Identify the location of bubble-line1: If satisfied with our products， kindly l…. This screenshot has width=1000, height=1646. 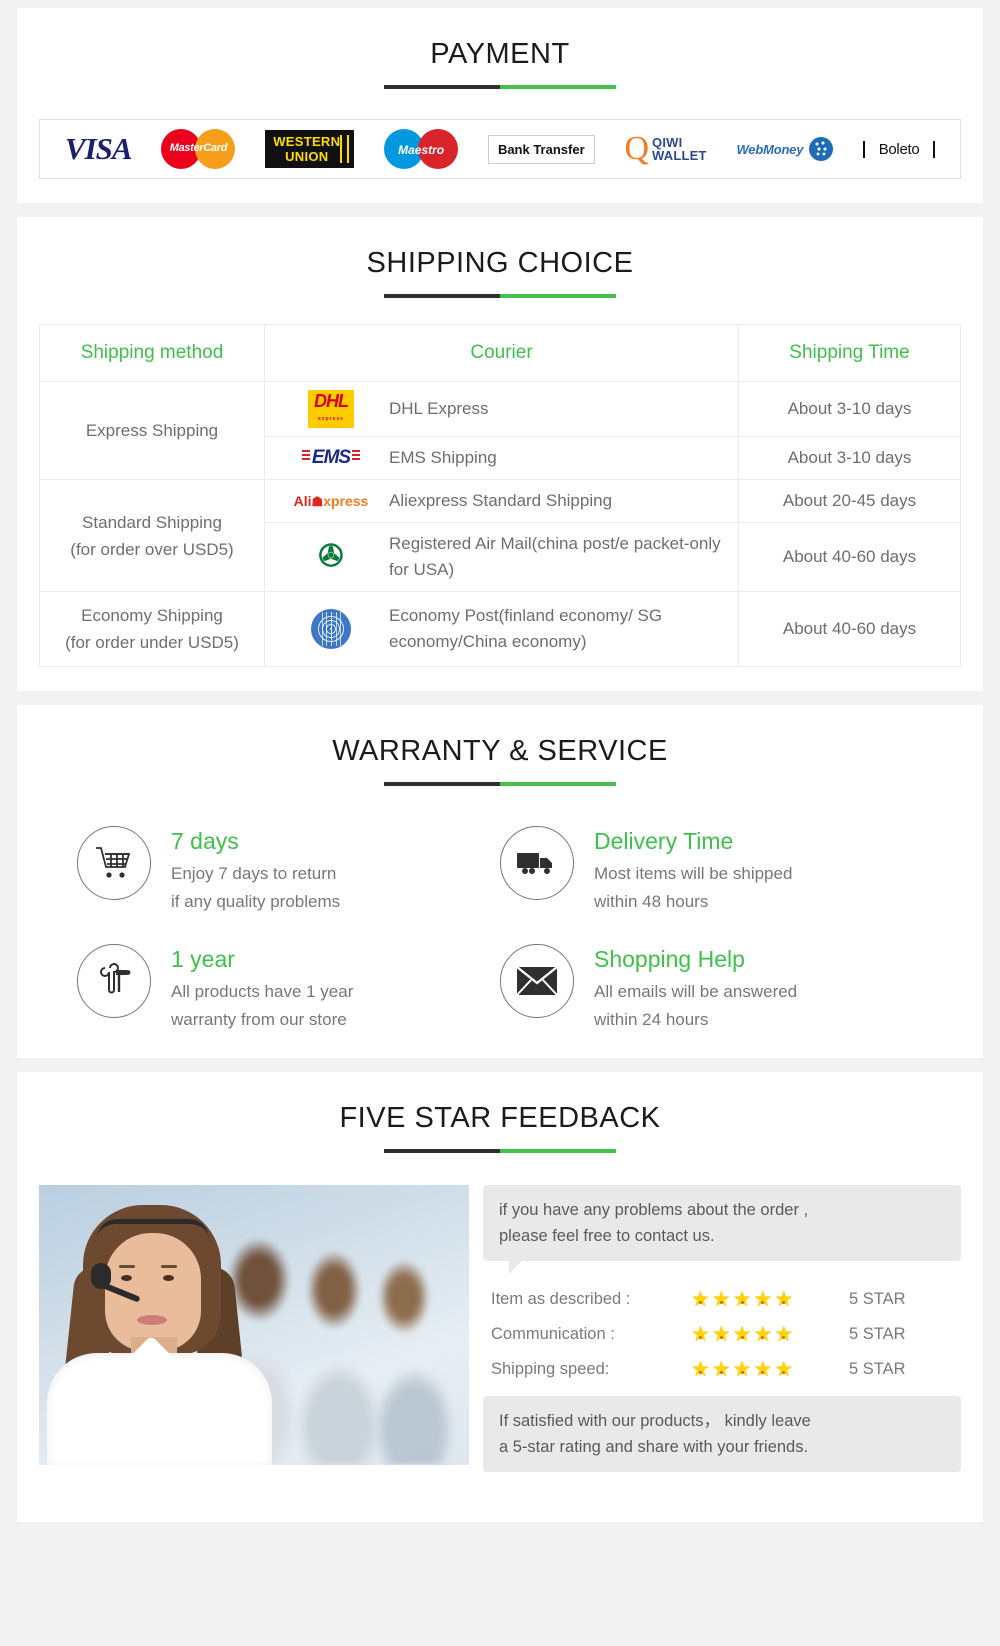
(655, 1421).